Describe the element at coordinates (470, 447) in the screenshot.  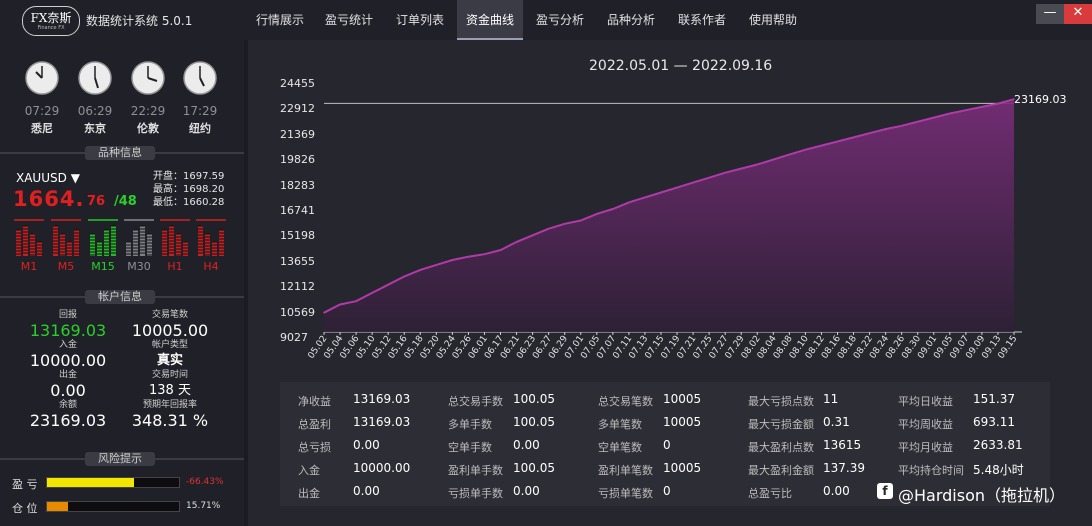
I see `stat-label: 空单手数` at that location.